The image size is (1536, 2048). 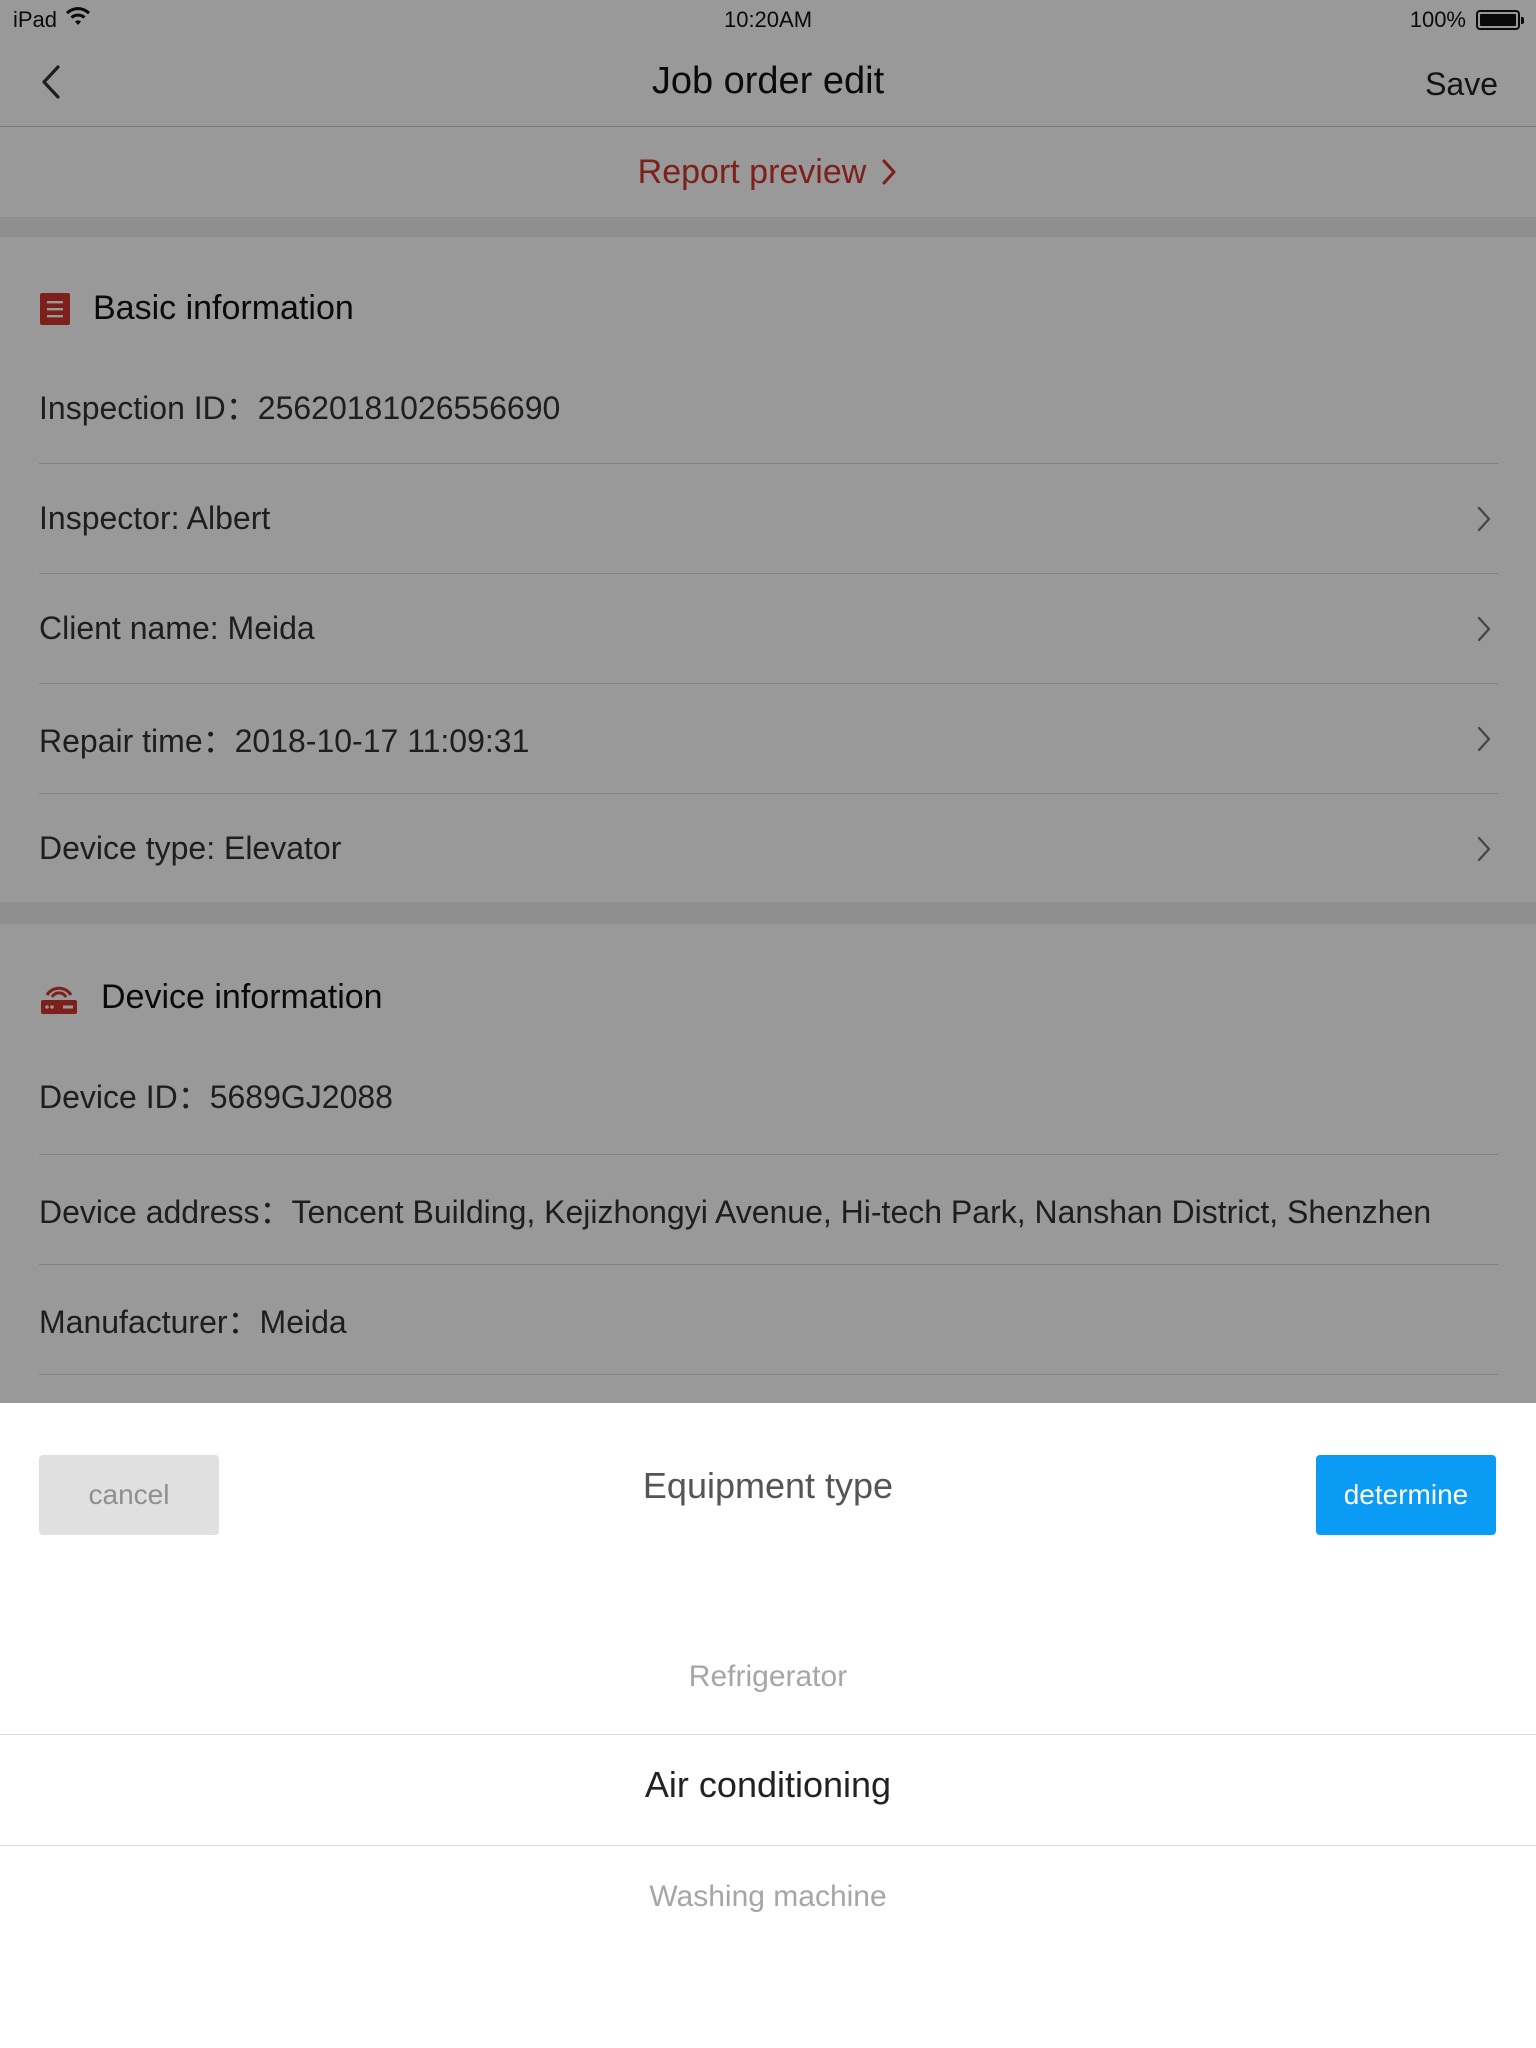 I want to click on picker-option: Washing machine, so click(x=768, y=1897).